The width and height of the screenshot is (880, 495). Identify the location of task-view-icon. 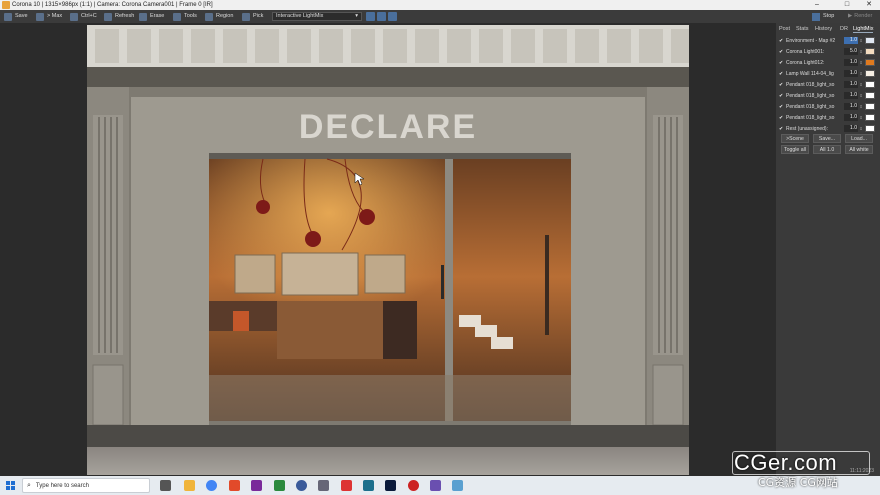
(165, 485).